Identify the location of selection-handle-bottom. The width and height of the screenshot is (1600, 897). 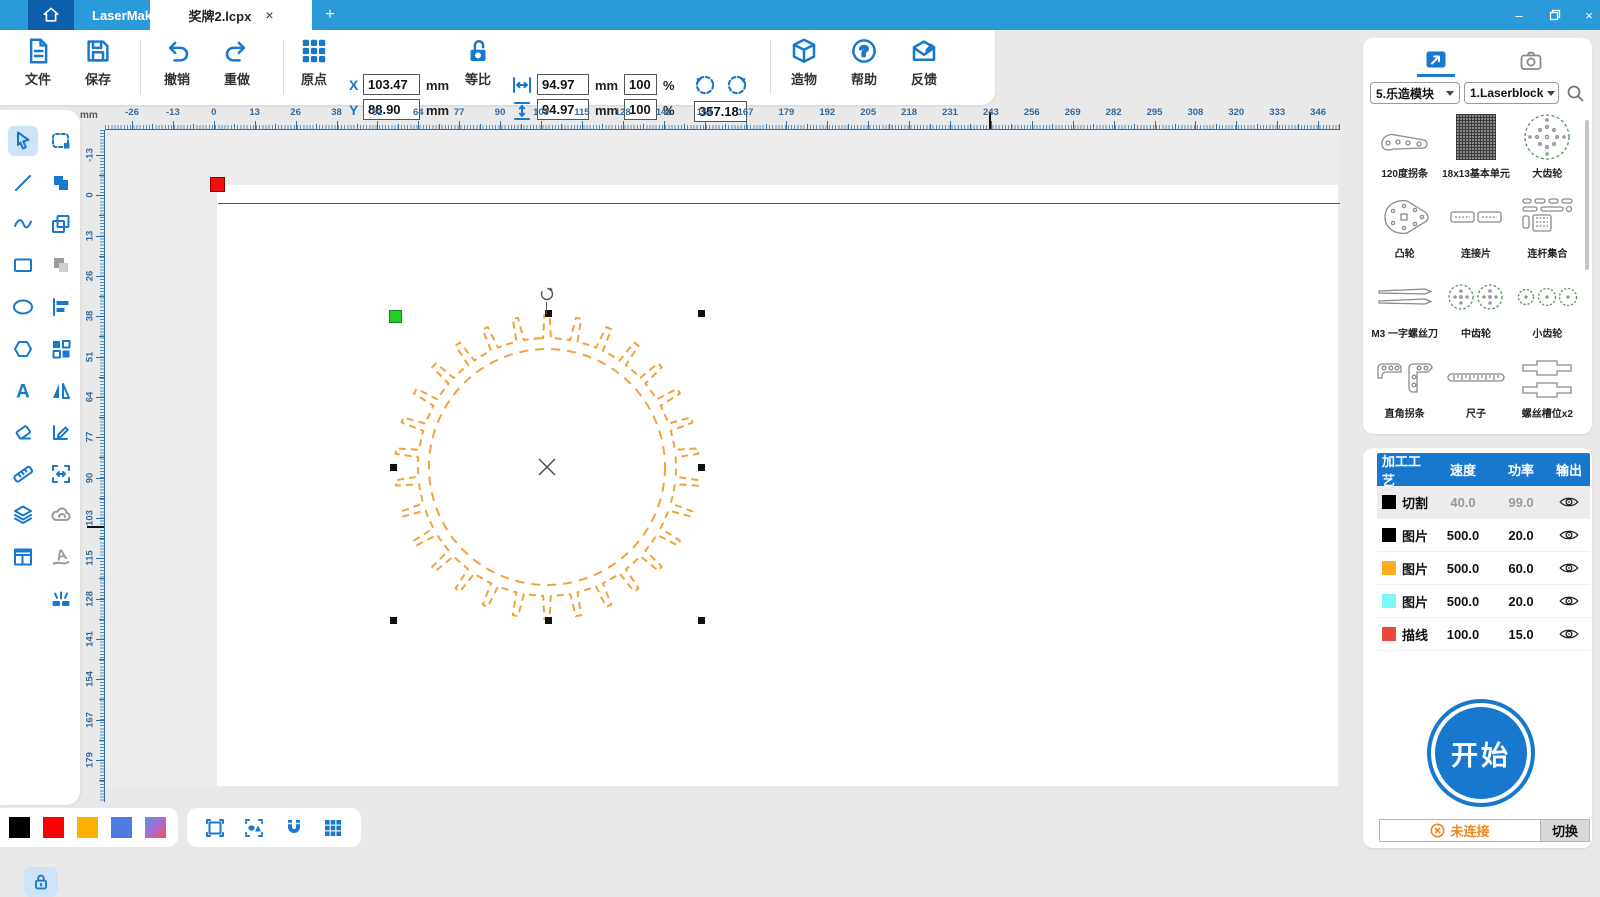
(548, 620).